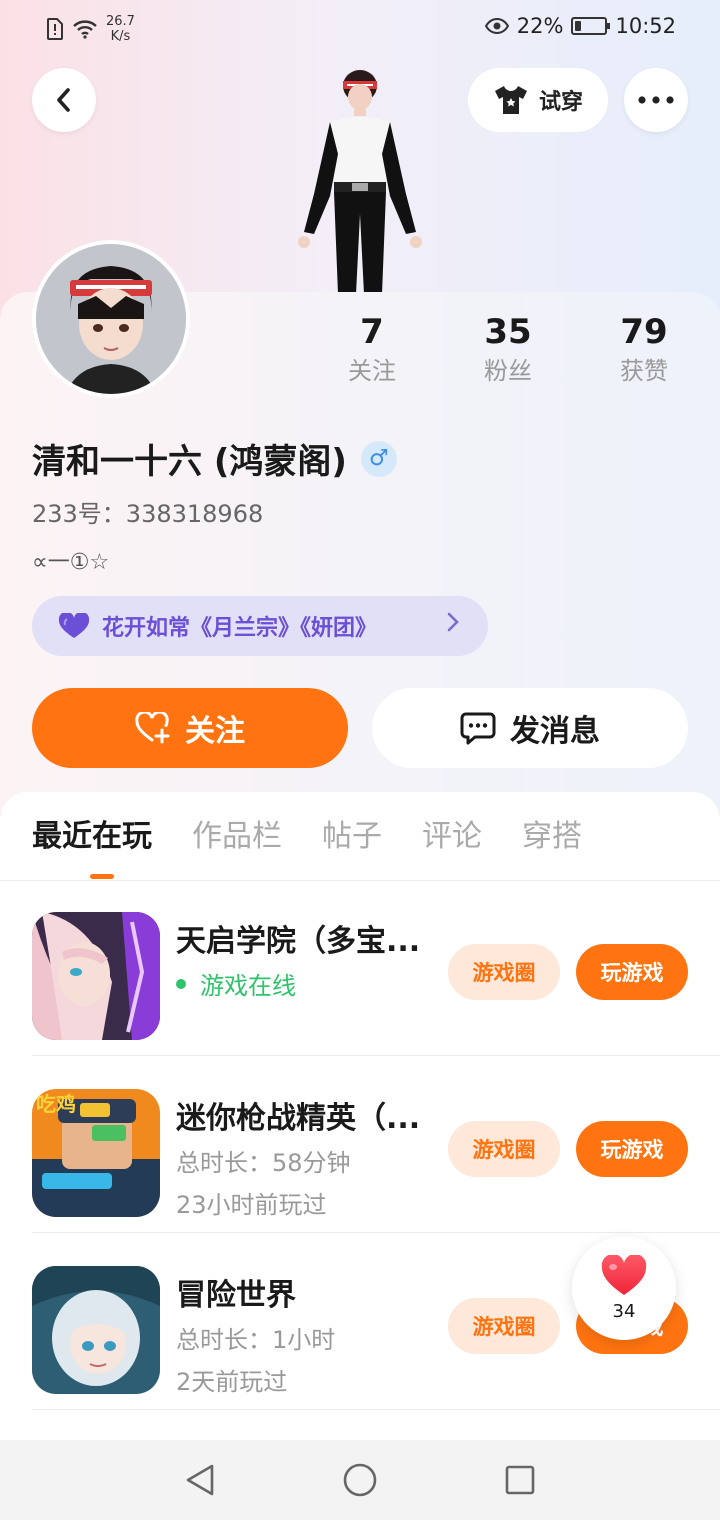  Describe the element at coordinates (352, 837) in the screenshot. I see `tab-posts: 帖子` at that location.